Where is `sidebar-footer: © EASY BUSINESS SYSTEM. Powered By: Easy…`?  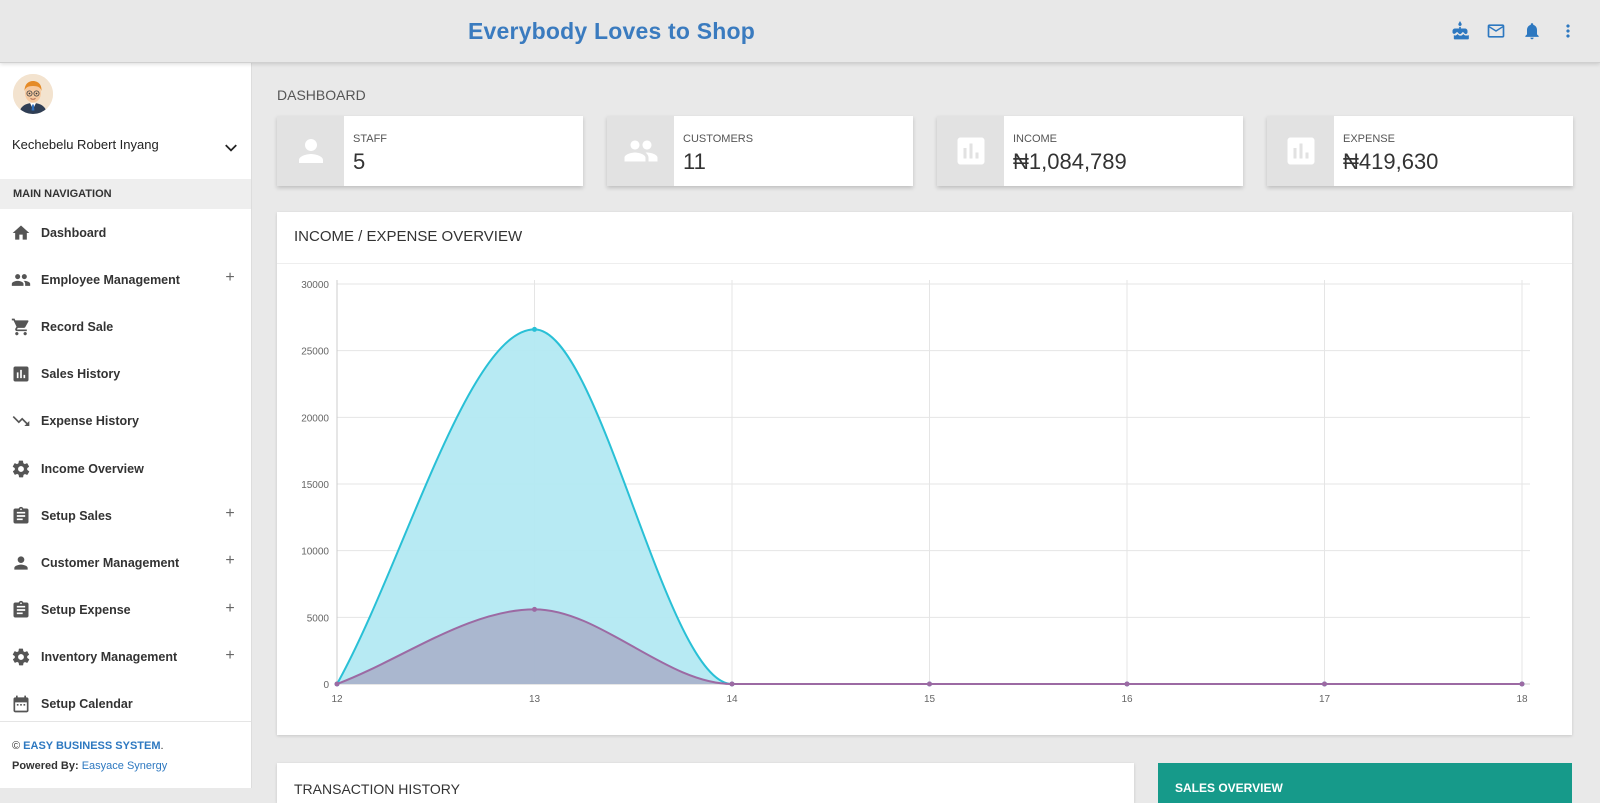
sidebar-footer: © EASY BUSINESS SYSTEM. Powered By: Easy… is located at coordinates (125, 754).